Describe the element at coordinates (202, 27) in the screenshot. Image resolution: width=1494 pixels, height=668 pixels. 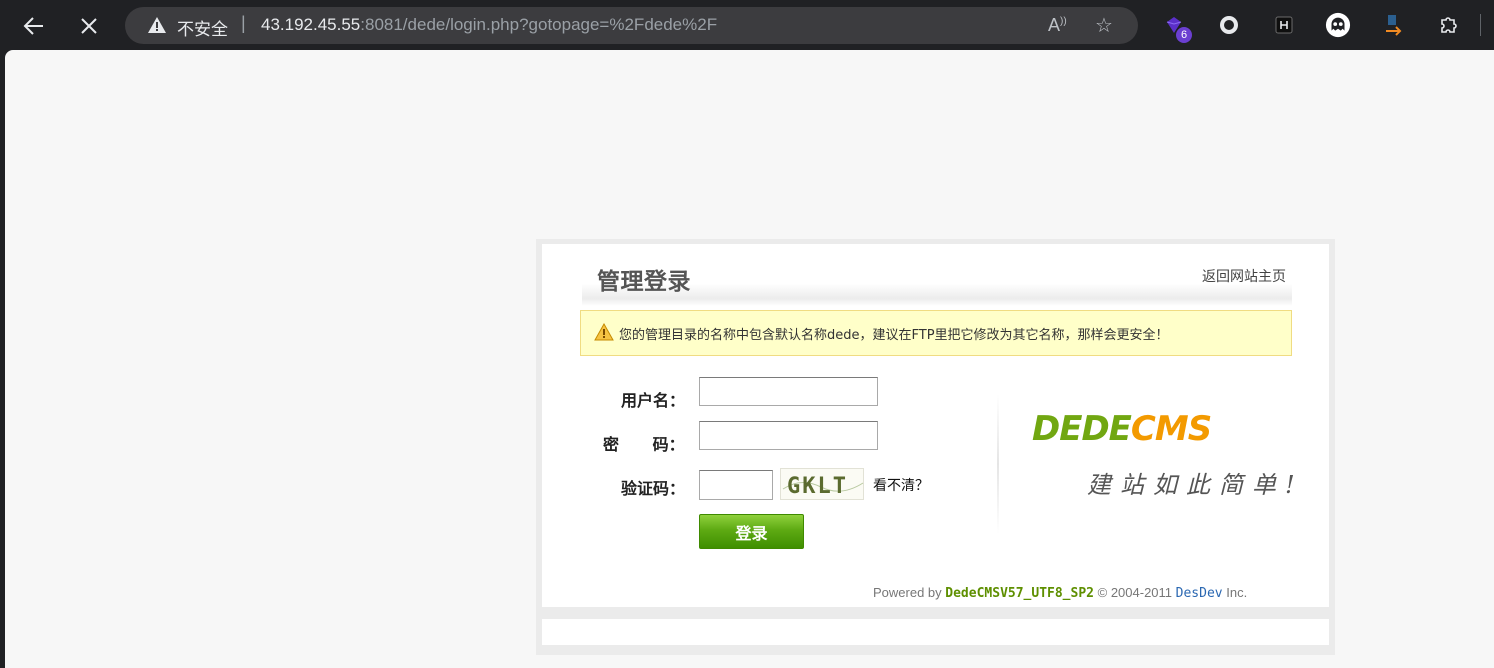
I see `security-status: 不安全` at that location.